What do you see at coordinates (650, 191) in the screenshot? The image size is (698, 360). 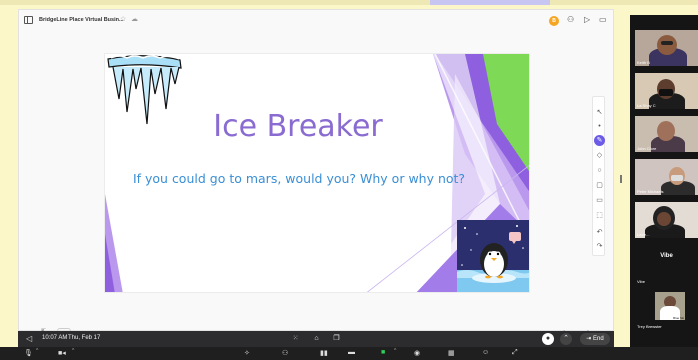 I see `participant-name: Peter Michaels` at bounding box center [650, 191].